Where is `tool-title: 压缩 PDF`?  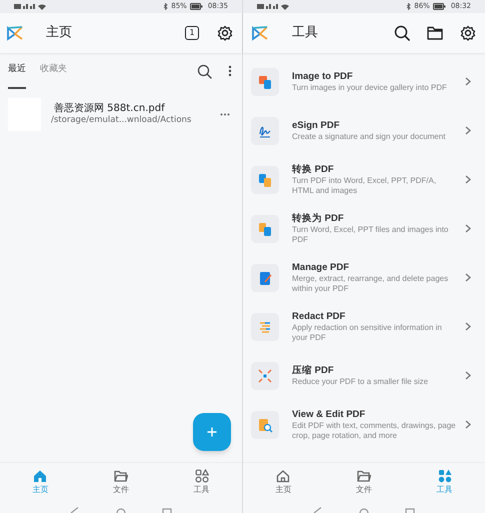 tool-title: 压缩 PDF is located at coordinates (313, 370).